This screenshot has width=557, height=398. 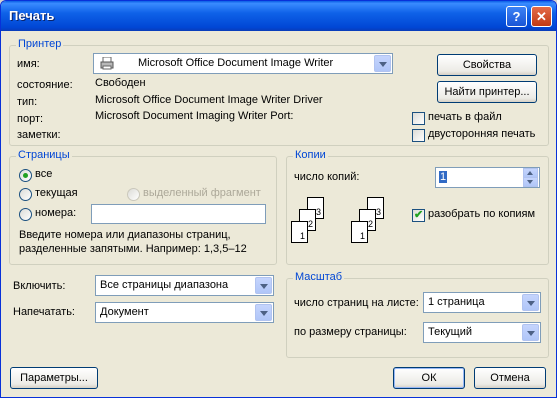 What do you see at coordinates (465, 117) in the screenshot?
I see `print-to-file-label: печать в файл` at bounding box center [465, 117].